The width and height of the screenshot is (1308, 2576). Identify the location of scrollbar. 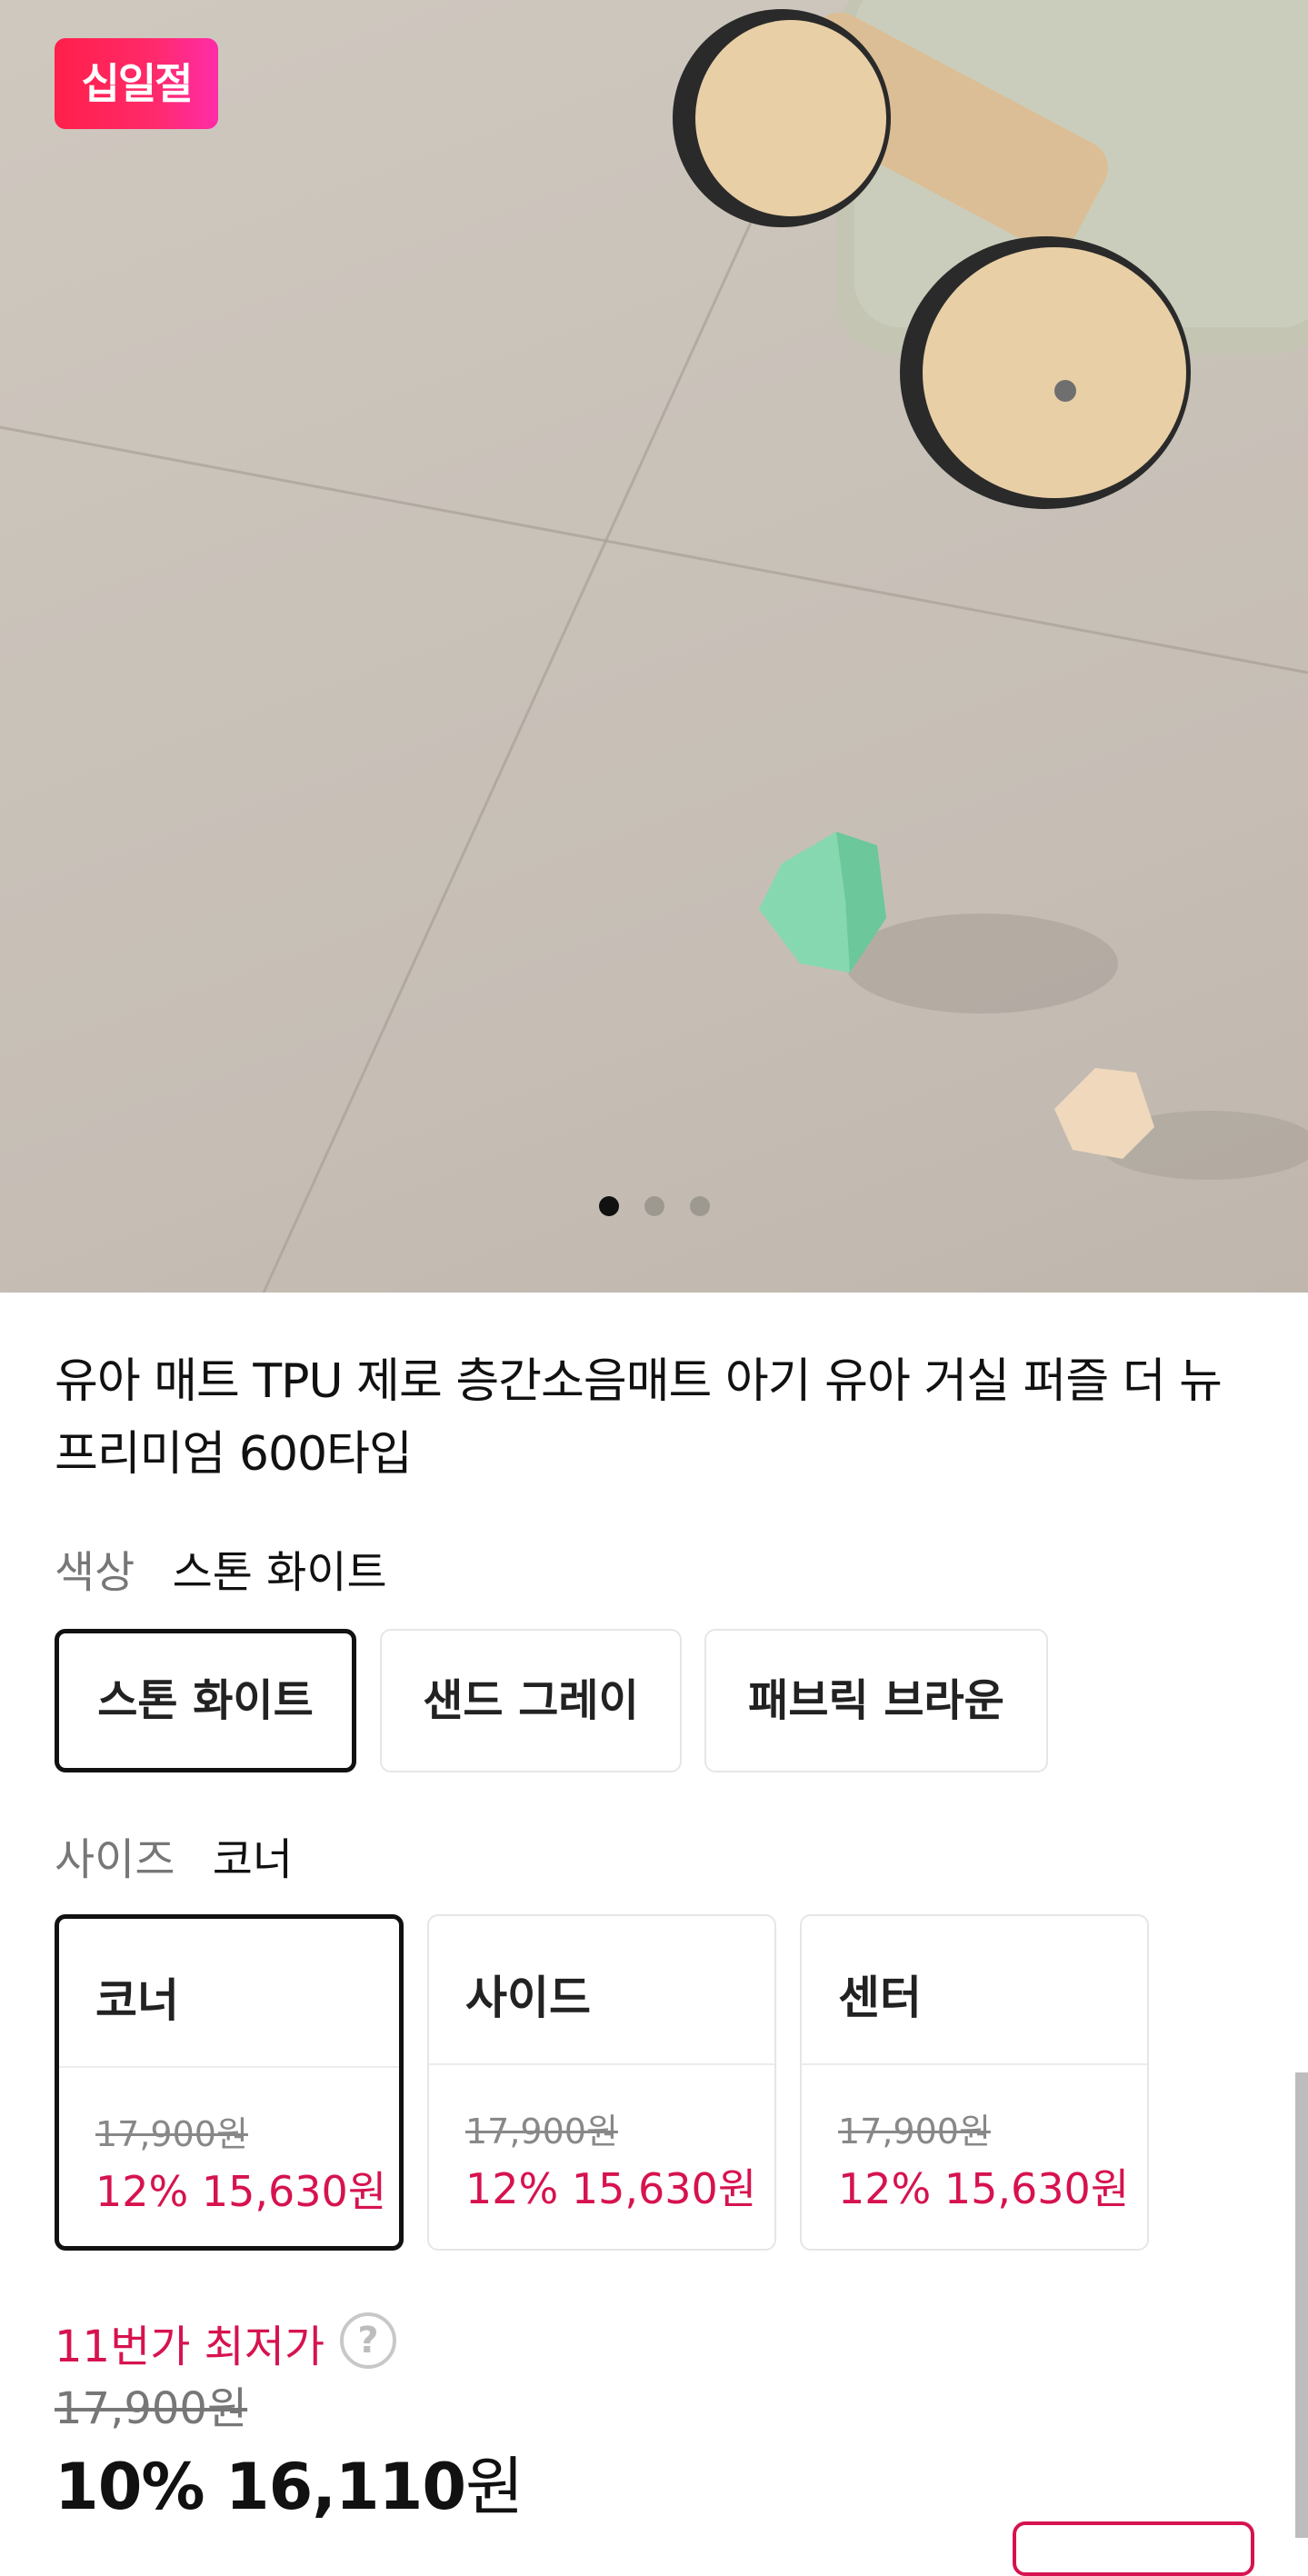
(1302, 2305).